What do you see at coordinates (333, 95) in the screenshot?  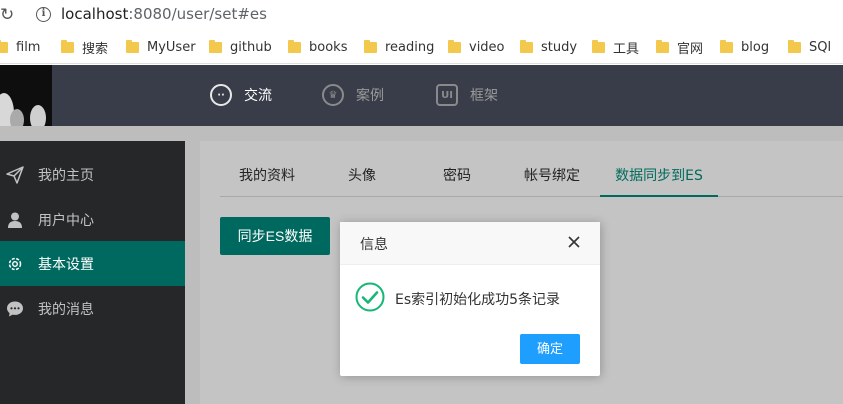 I see `crown-icon: ♛` at bounding box center [333, 95].